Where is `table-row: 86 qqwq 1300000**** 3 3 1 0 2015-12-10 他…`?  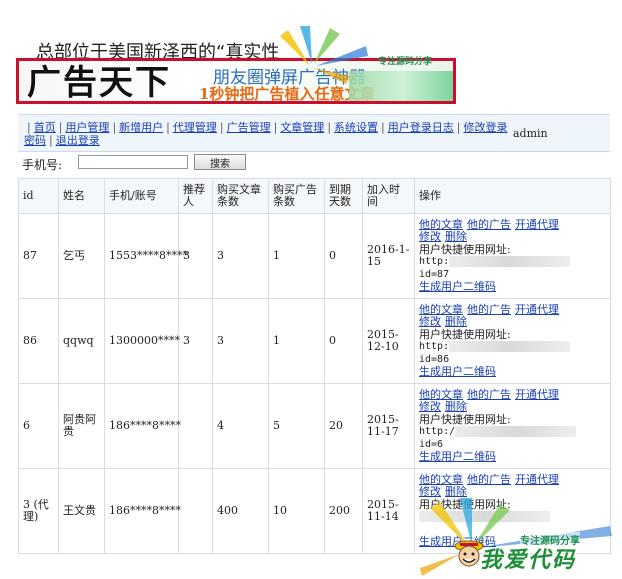
table-row: 86 qqwq 1300000**** 3 3 1 0 2015-12-10 他… is located at coordinates (314, 341).